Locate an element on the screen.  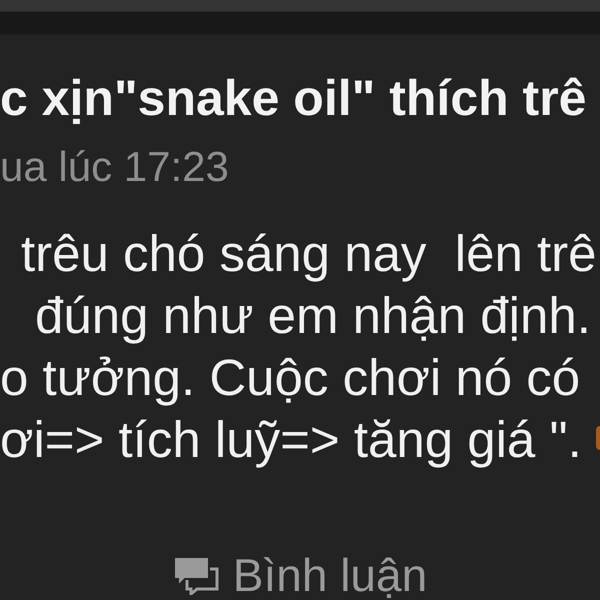
emoji-icon is located at coordinates (598, 438).